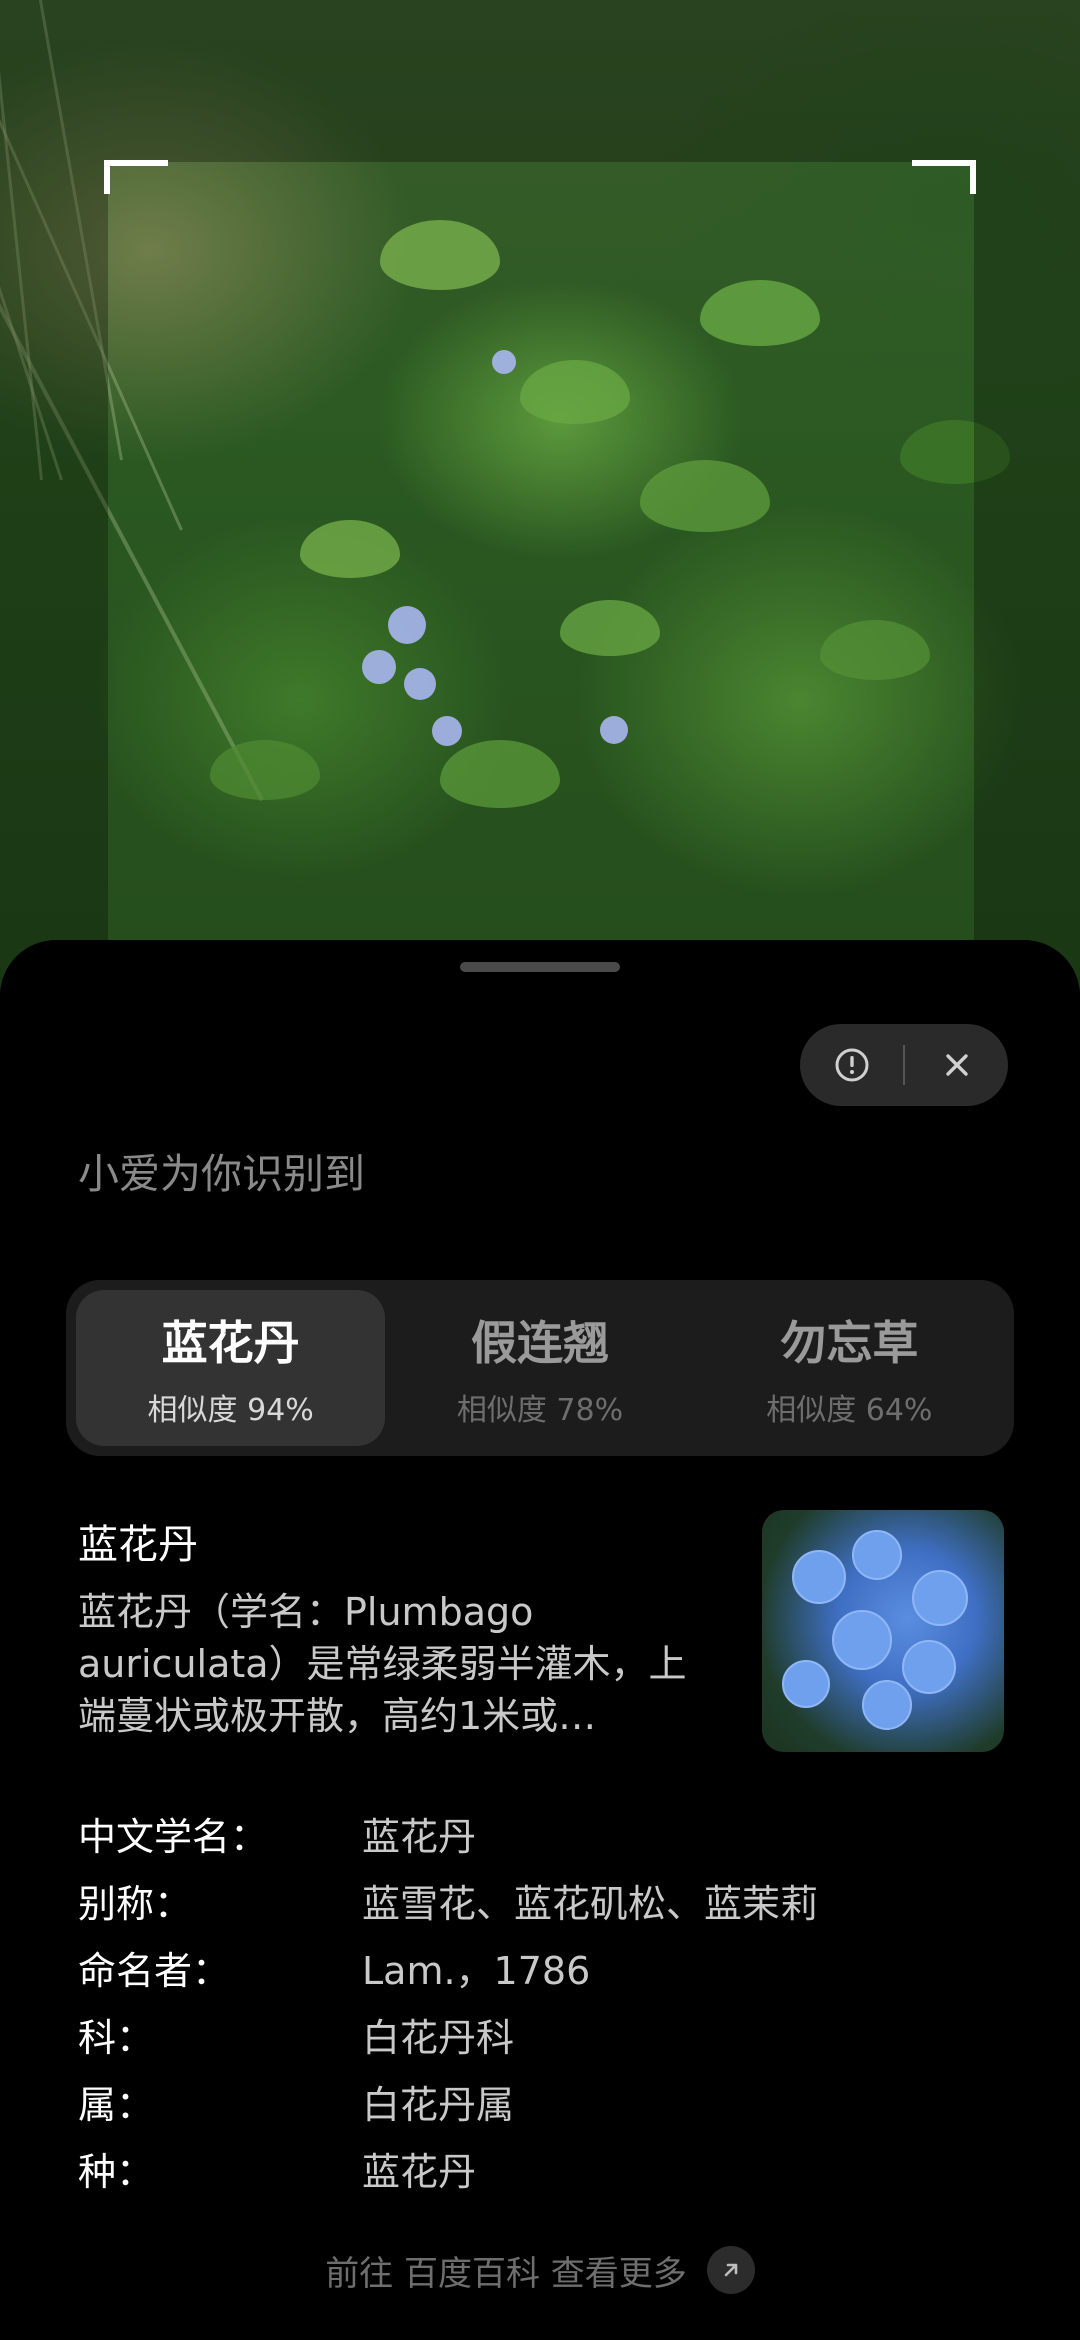 Image resolution: width=1080 pixels, height=2340 pixels. What do you see at coordinates (438, 2105) in the screenshot?
I see `field-value: 白花丹属` at bounding box center [438, 2105].